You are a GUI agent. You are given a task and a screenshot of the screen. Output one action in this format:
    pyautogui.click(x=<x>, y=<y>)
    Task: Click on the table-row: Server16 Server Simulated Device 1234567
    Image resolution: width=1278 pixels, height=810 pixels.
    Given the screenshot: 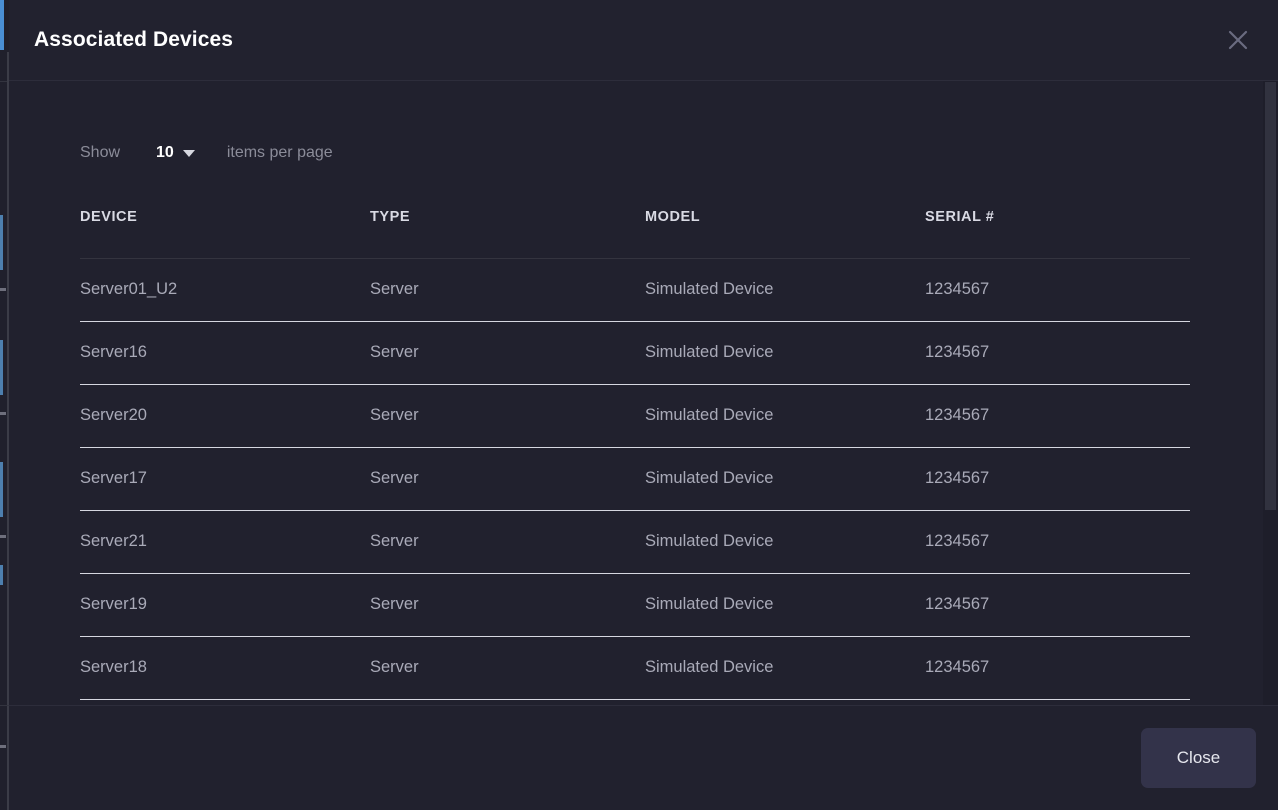 What is the action you would take?
    pyautogui.click(x=635, y=353)
    